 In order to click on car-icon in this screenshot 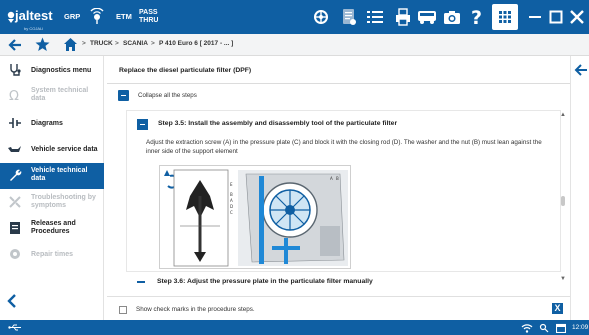, I will do `click(321, 17)`.